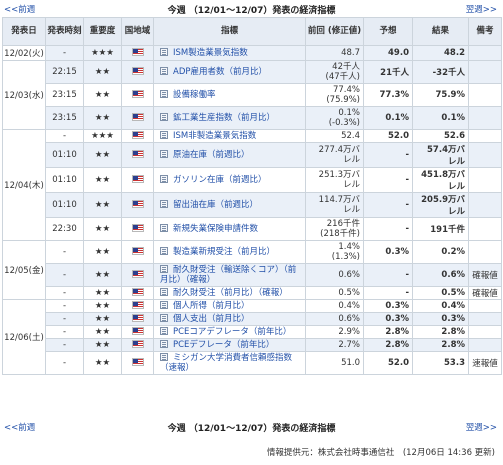  I want to click on previous-cell: 2.7%, so click(334, 345).